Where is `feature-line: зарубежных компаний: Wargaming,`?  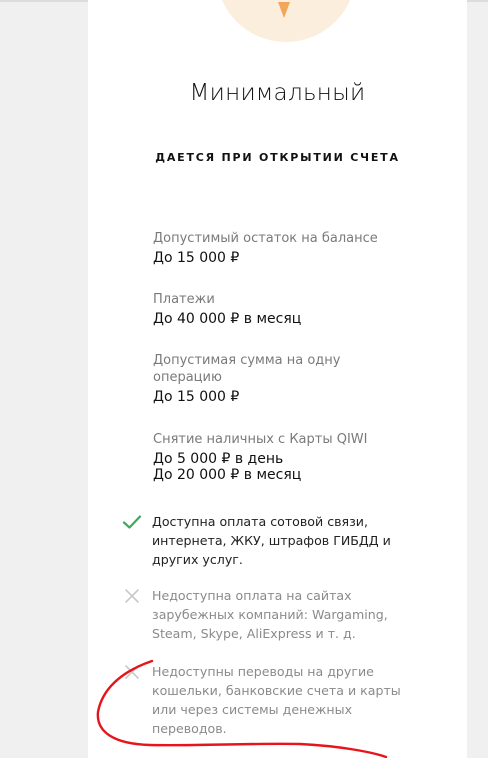 feature-line: зарубежных компаний: Wargaming, is located at coordinates (270, 614).